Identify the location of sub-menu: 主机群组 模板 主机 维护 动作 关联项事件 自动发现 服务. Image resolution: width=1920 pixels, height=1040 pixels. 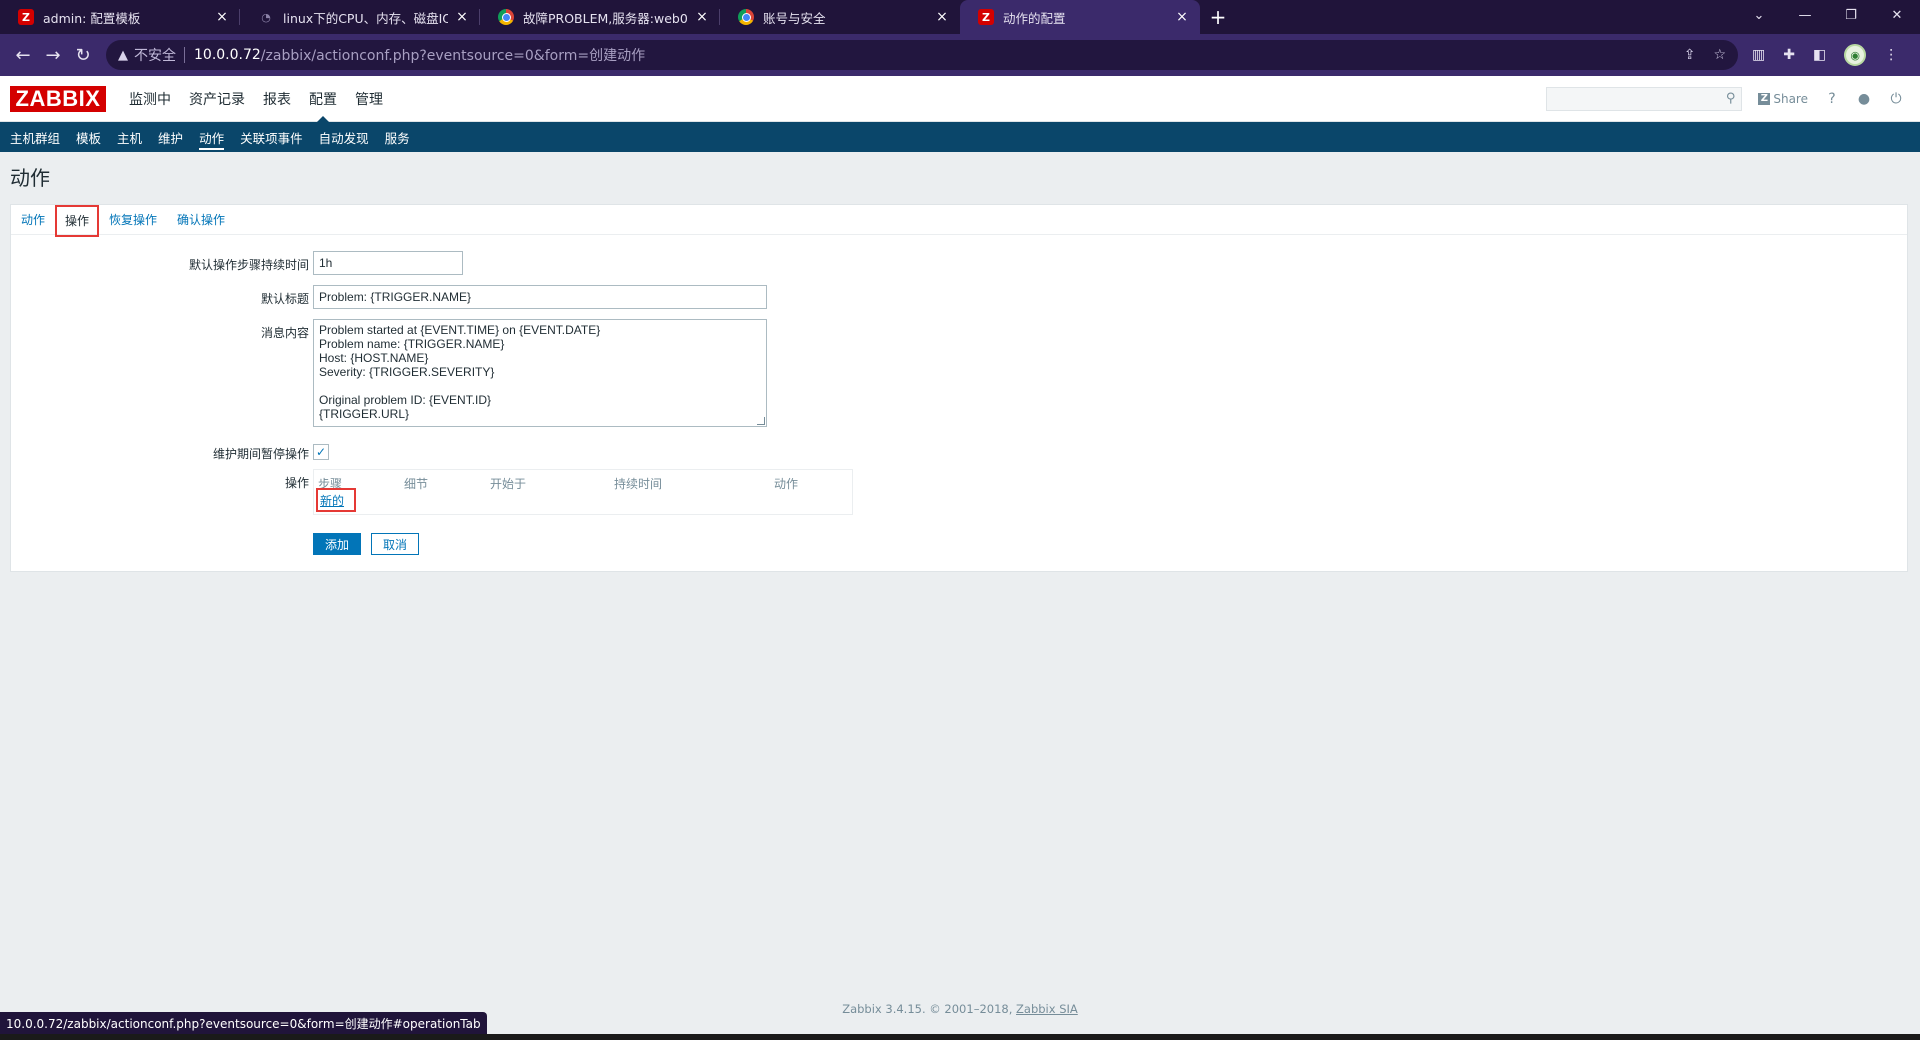
(960, 137).